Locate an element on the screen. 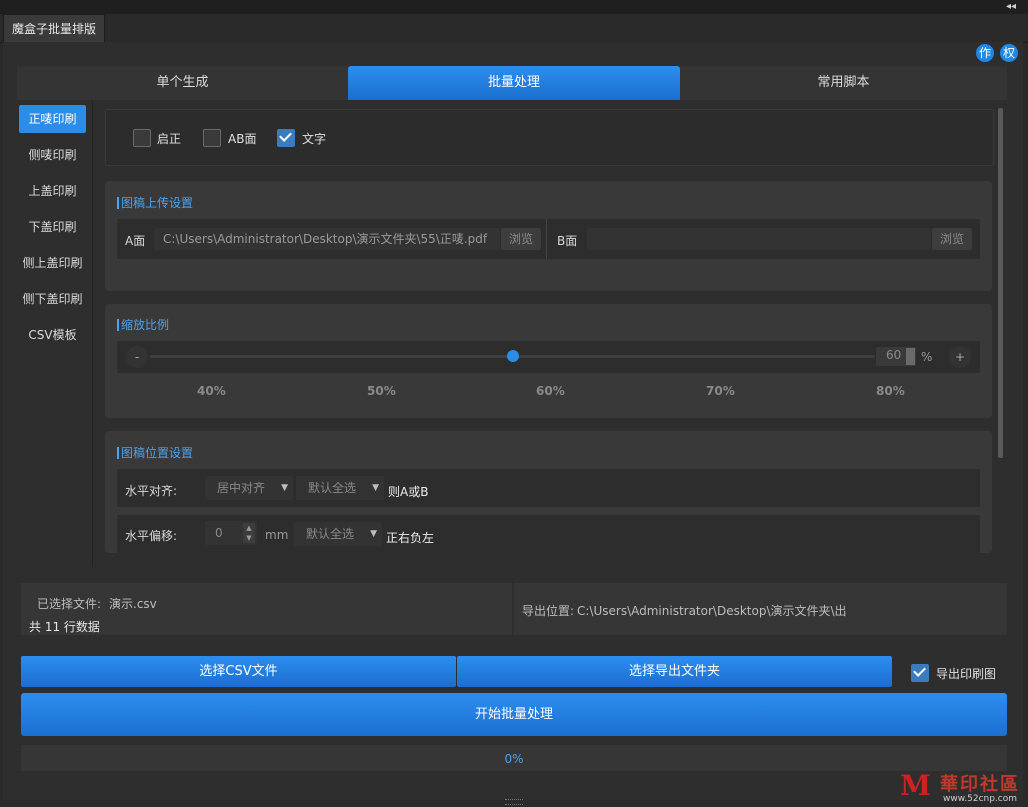 This screenshot has width=1028, height=807. h-offset-scope-value: 默认全选 is located at coordinates (330, 534).